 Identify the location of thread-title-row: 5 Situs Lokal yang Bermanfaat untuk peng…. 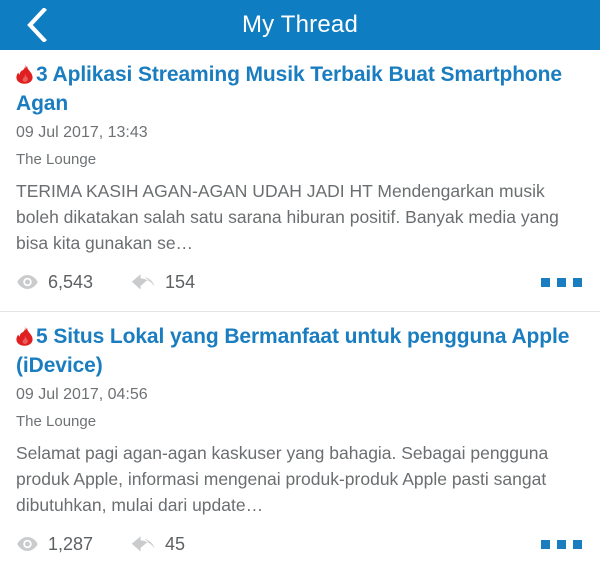
(300, 351).